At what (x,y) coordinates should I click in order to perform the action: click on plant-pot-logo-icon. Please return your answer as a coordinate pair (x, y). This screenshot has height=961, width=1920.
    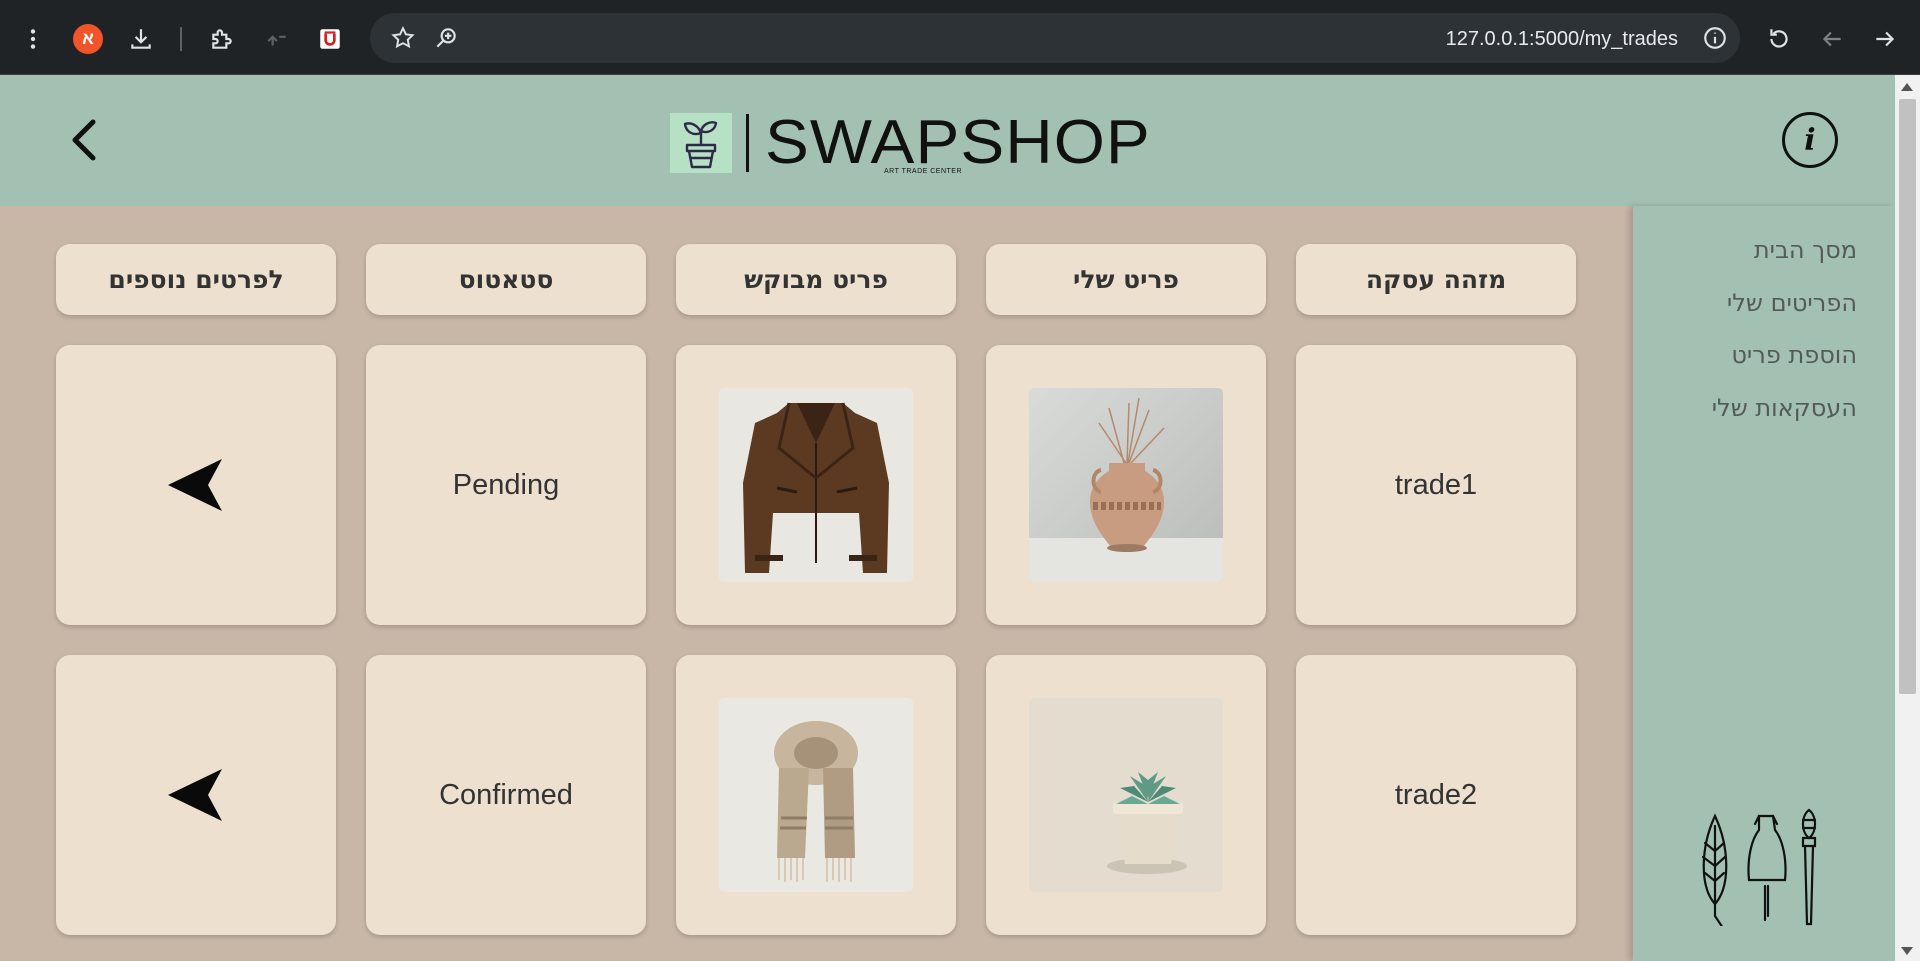
    Looking at the image, I should click on (701, 143).